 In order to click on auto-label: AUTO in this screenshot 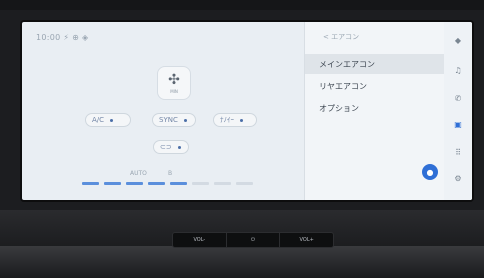, I will do `click(138, 173)`.